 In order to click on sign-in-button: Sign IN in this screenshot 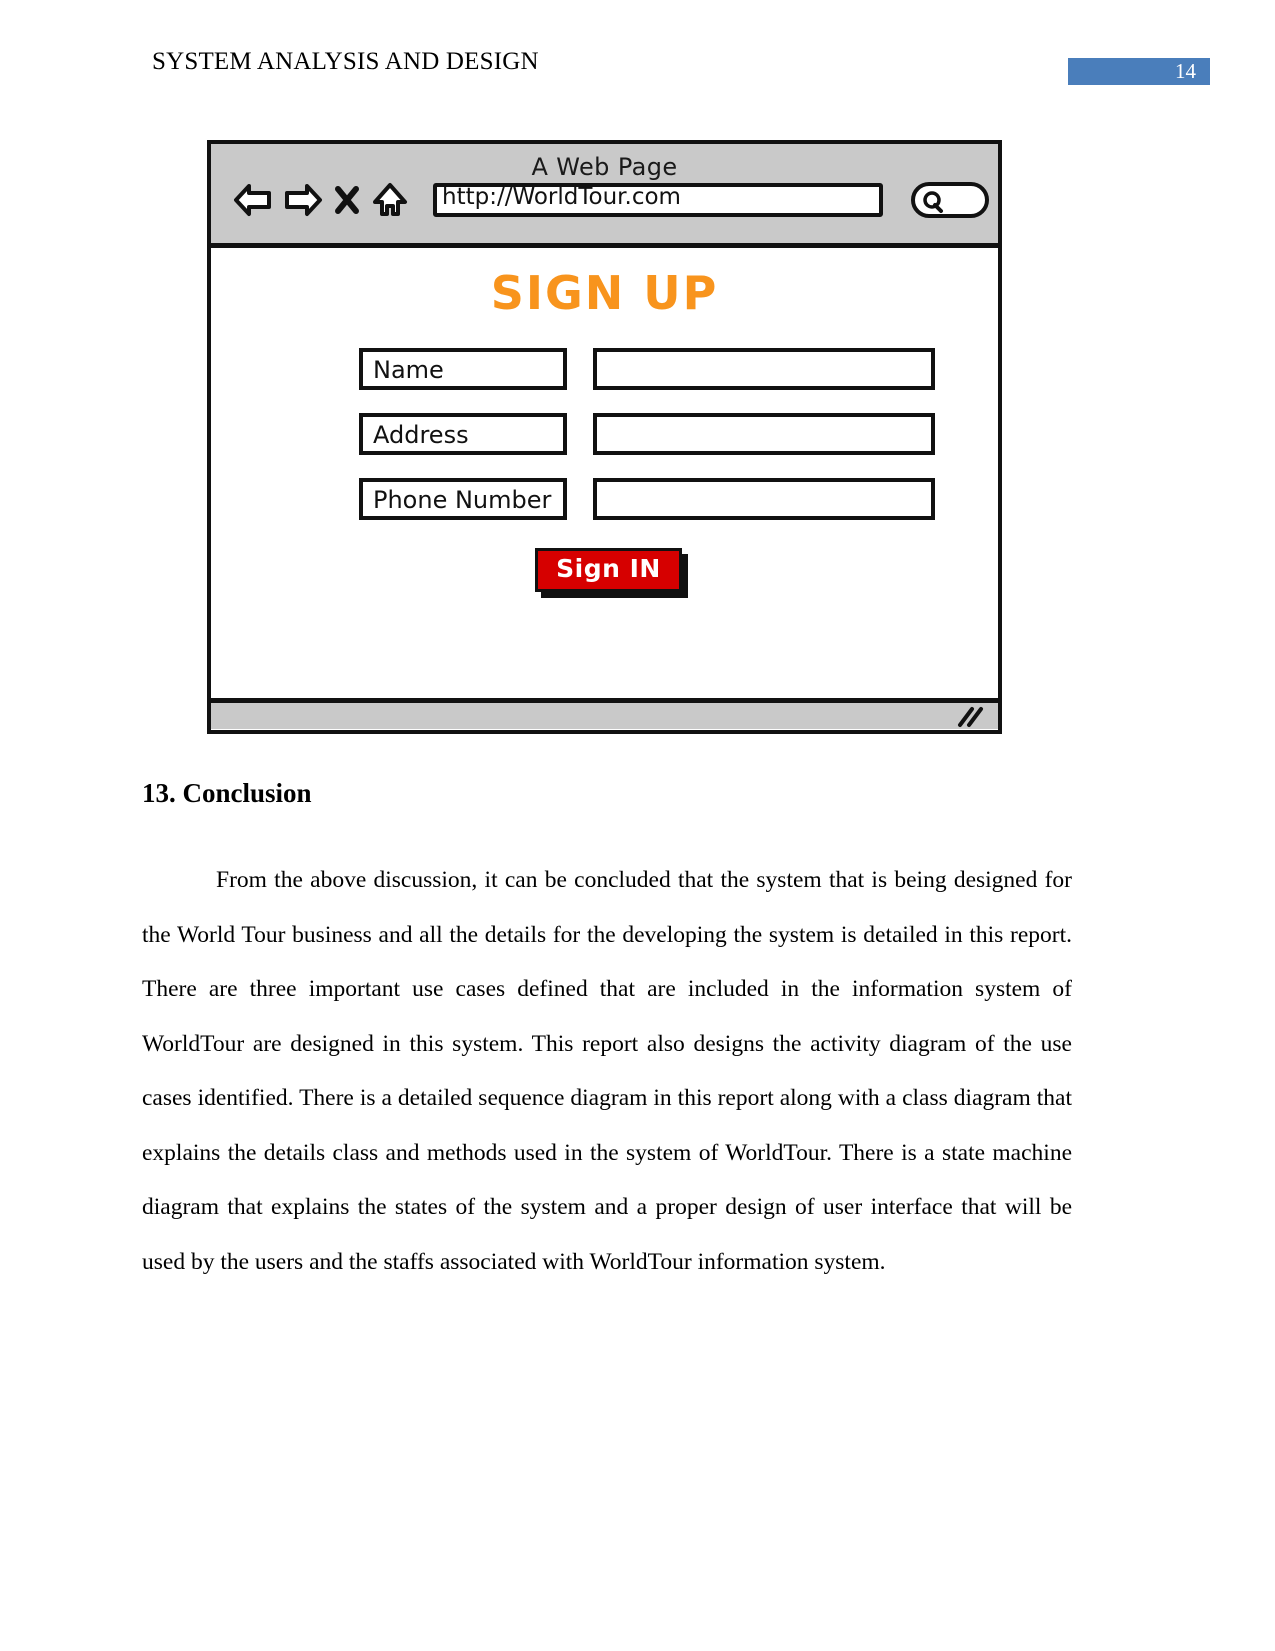, I will do `click(608, 570)`.